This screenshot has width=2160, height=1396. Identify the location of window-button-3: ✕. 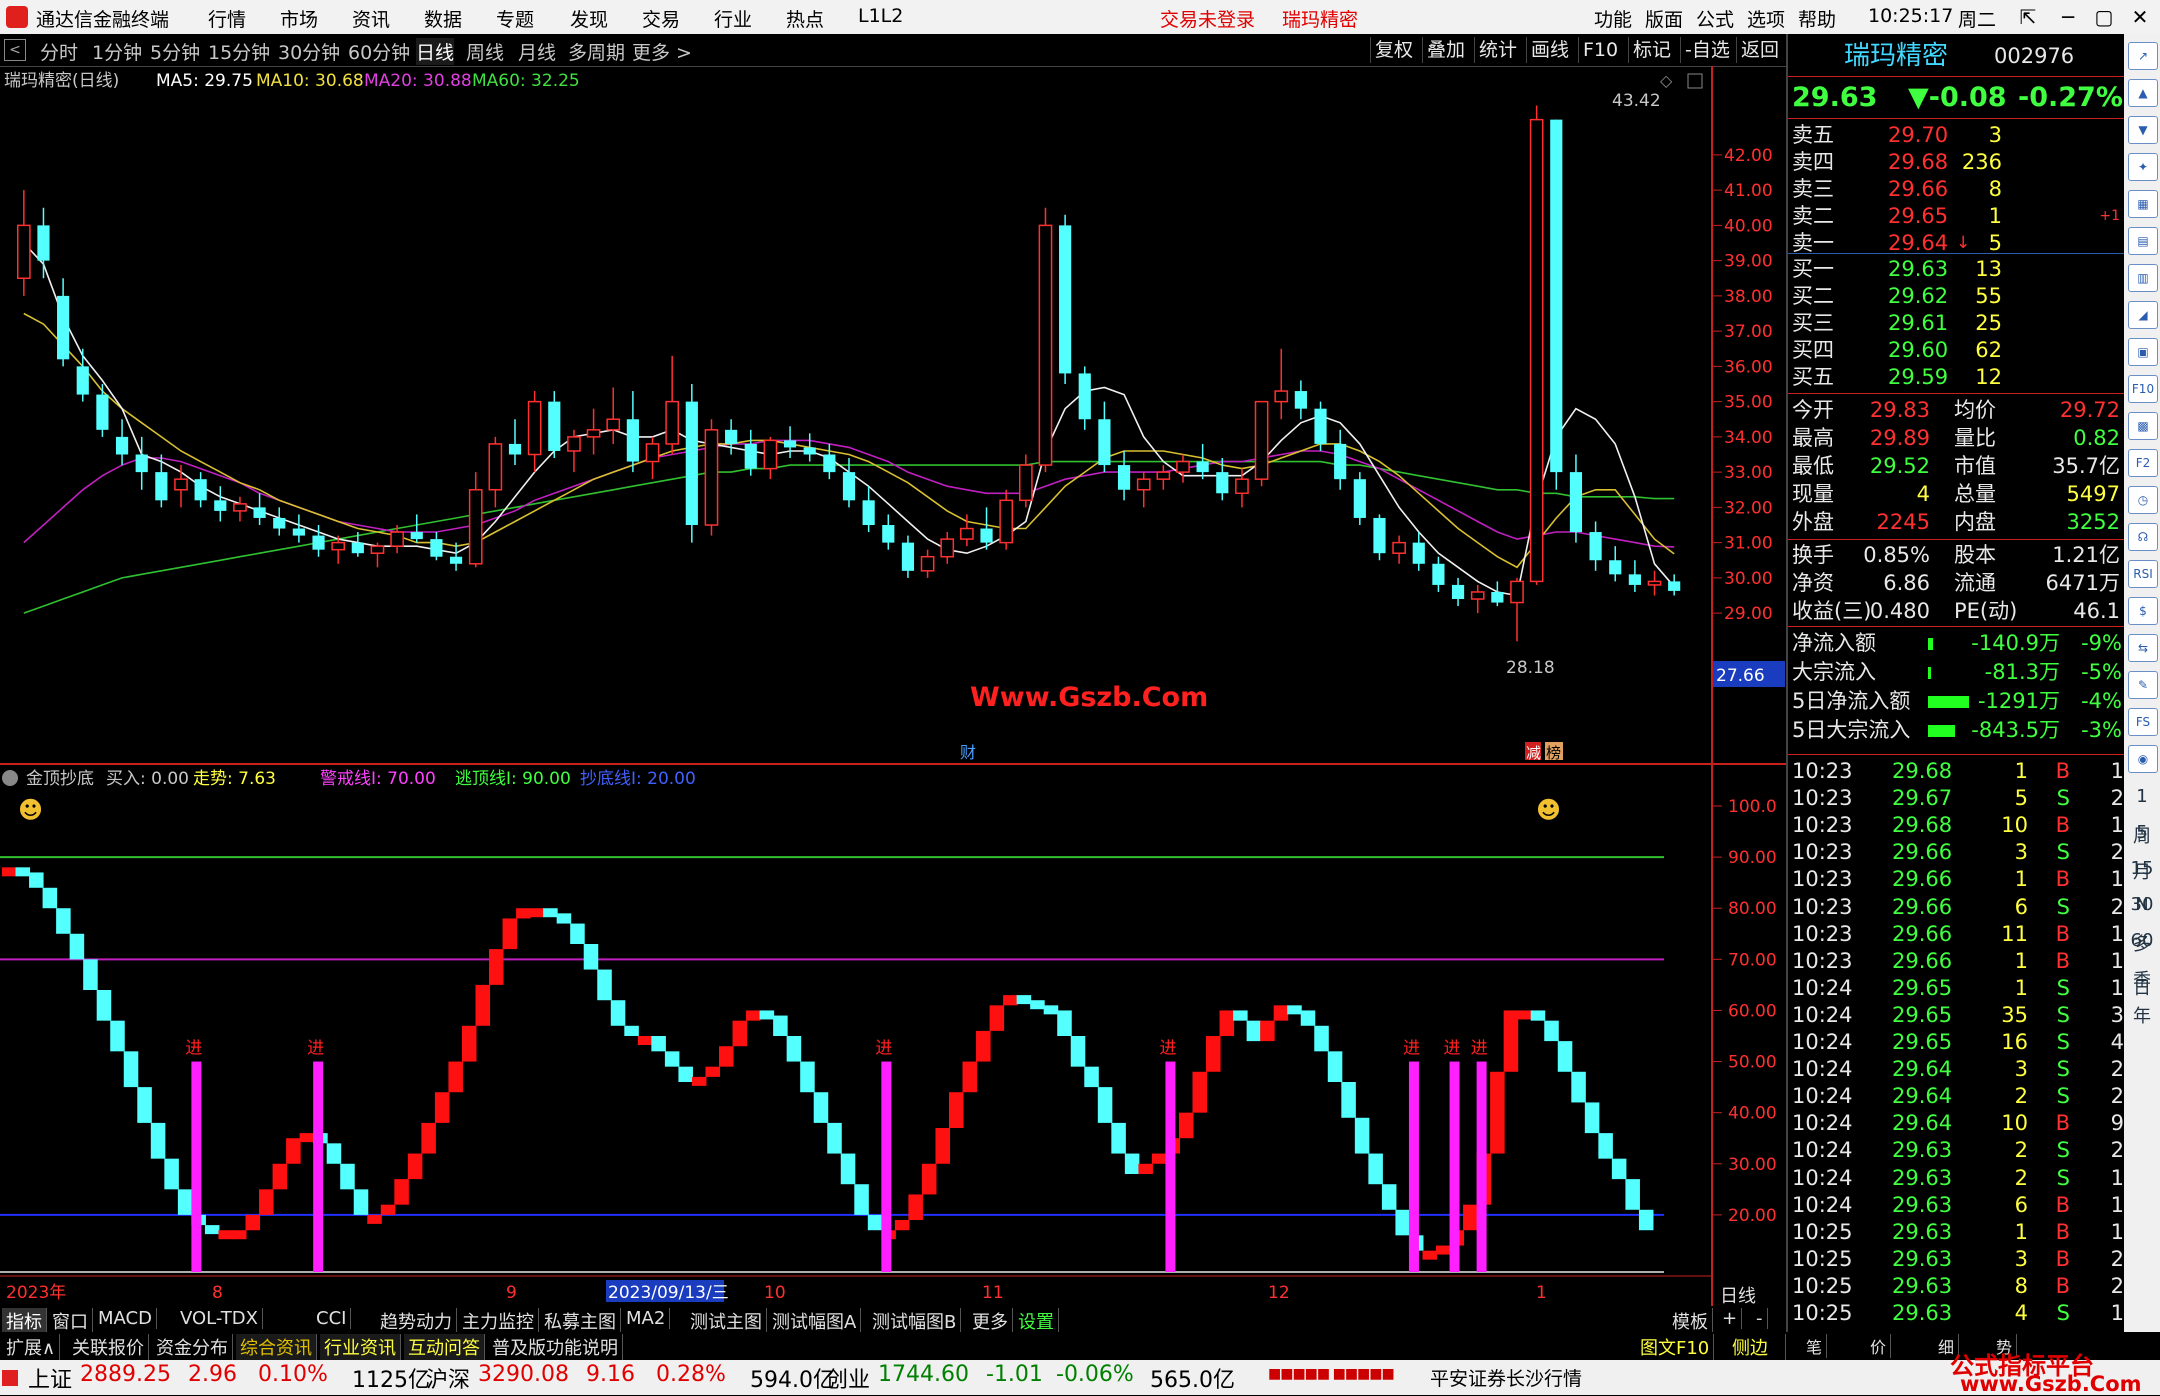
(2140, 17).